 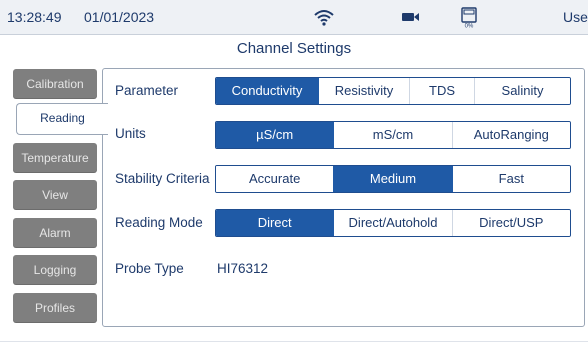 What do you see at coordinates (130, 133) in the screenshot?
I see `units-label: Units` at bounding box center [130, 133].